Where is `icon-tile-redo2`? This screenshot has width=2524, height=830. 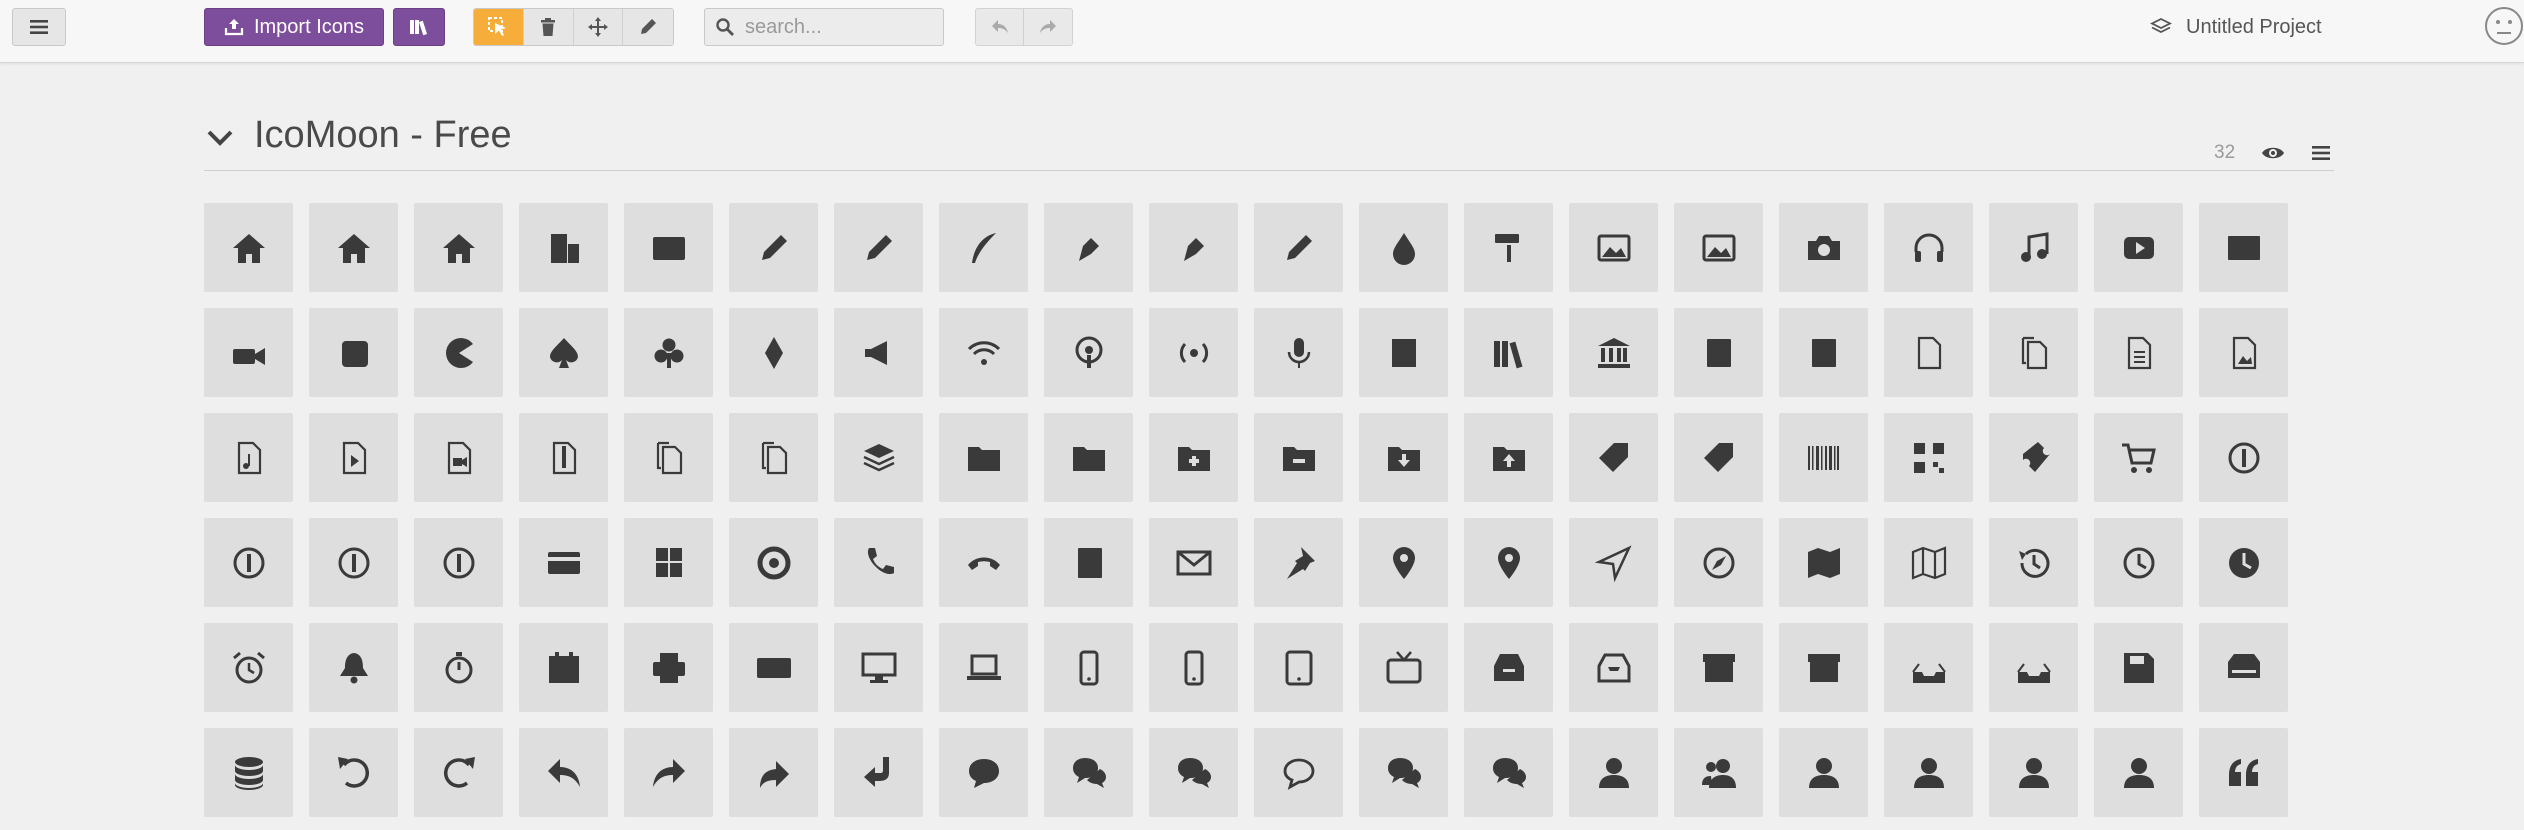
icon-tile-redo2 is located at coordinates (668, 772).